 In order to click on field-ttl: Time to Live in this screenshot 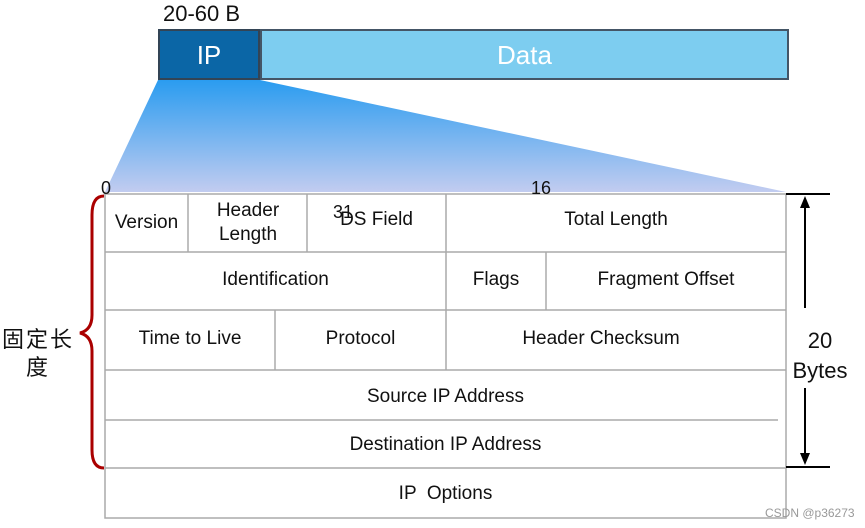, I will do `click(190, 338)`.